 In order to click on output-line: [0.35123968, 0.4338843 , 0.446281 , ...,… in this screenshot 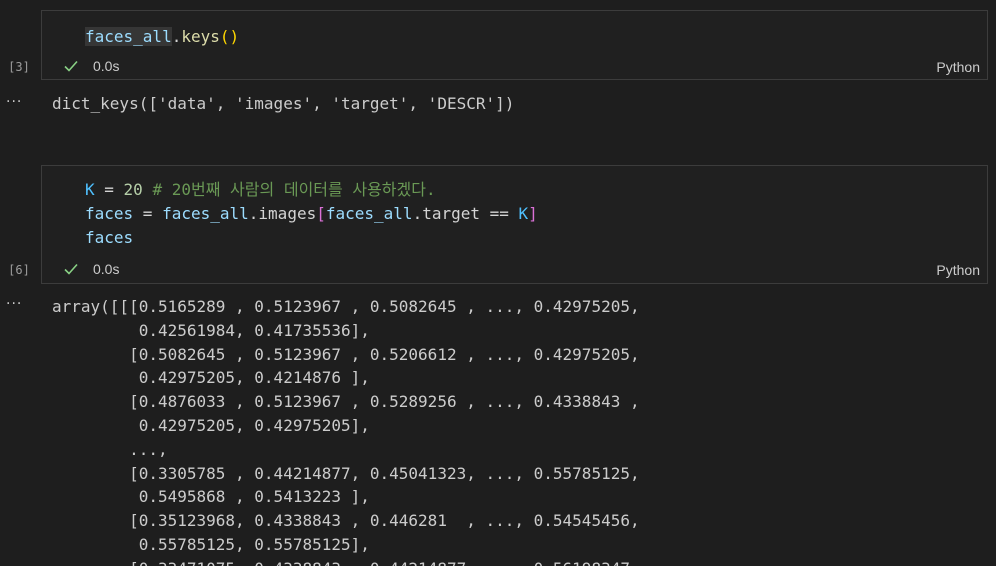, I will do `click(346, 521)`.